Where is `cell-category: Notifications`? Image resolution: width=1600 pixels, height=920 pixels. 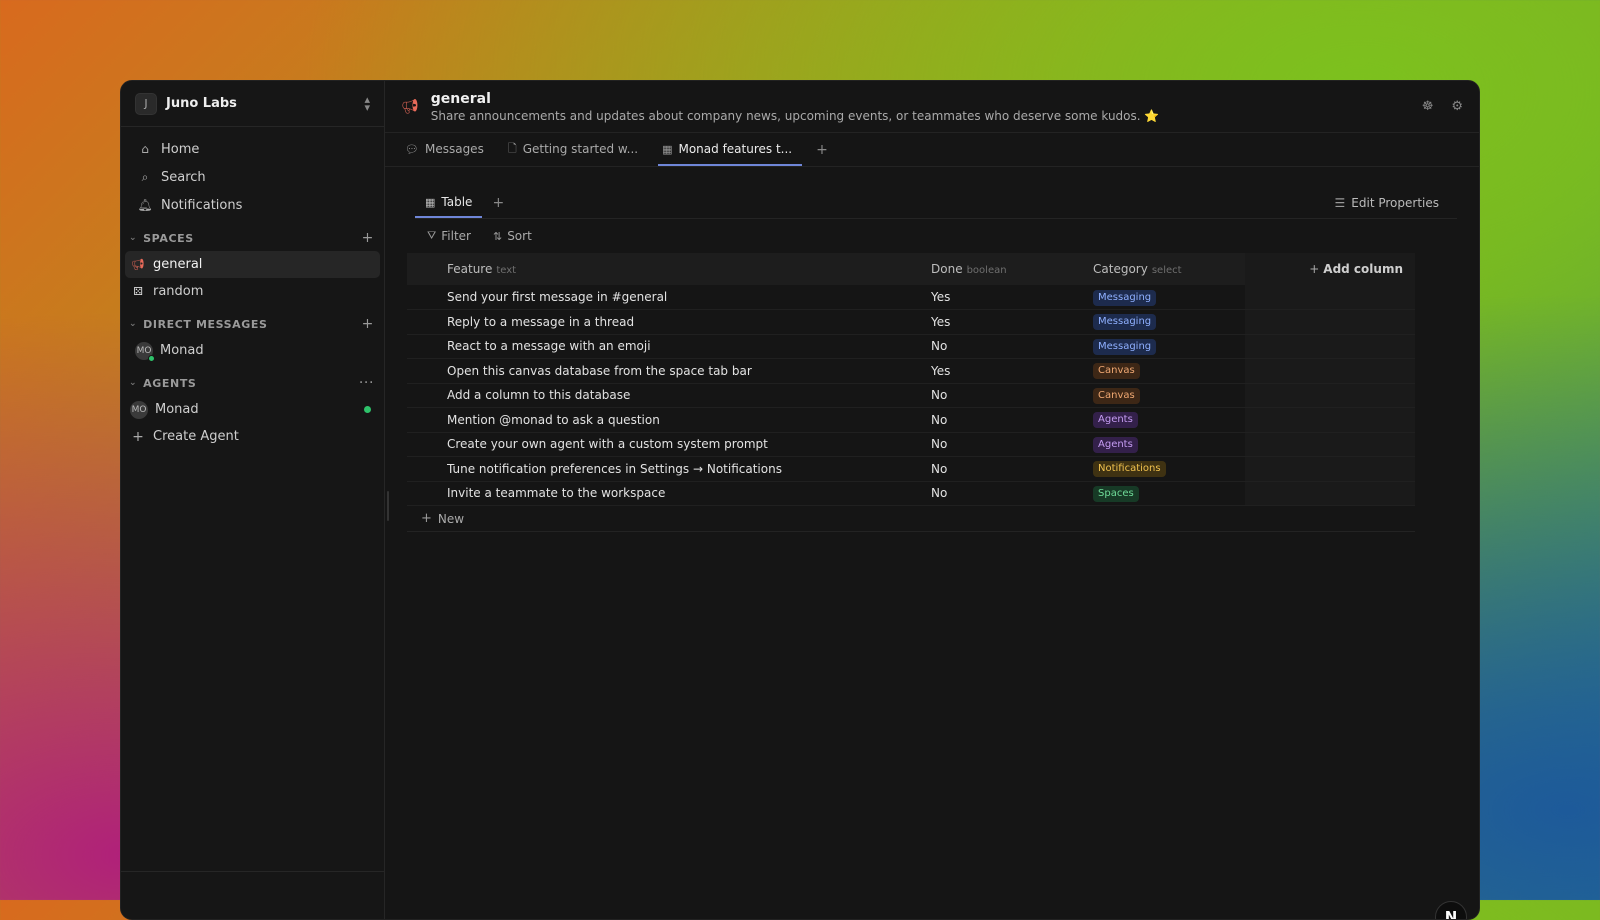
cell-category: Notifications is located at coordinates (1169, 469).